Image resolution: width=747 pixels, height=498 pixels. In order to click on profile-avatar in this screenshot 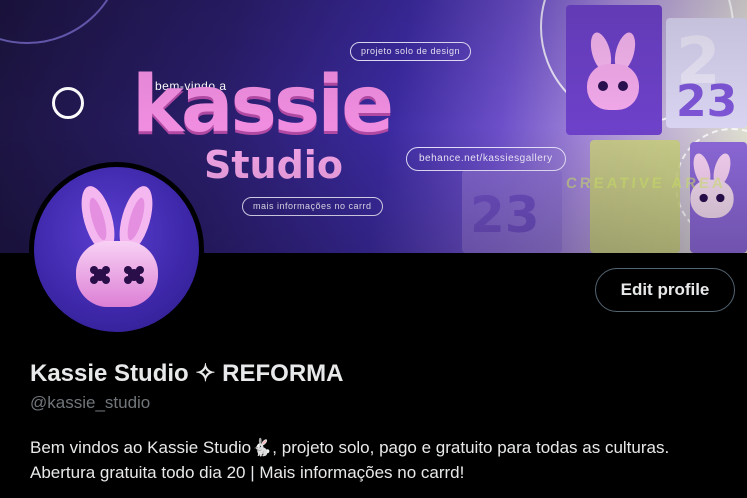, I will do `click(116, 249)`.